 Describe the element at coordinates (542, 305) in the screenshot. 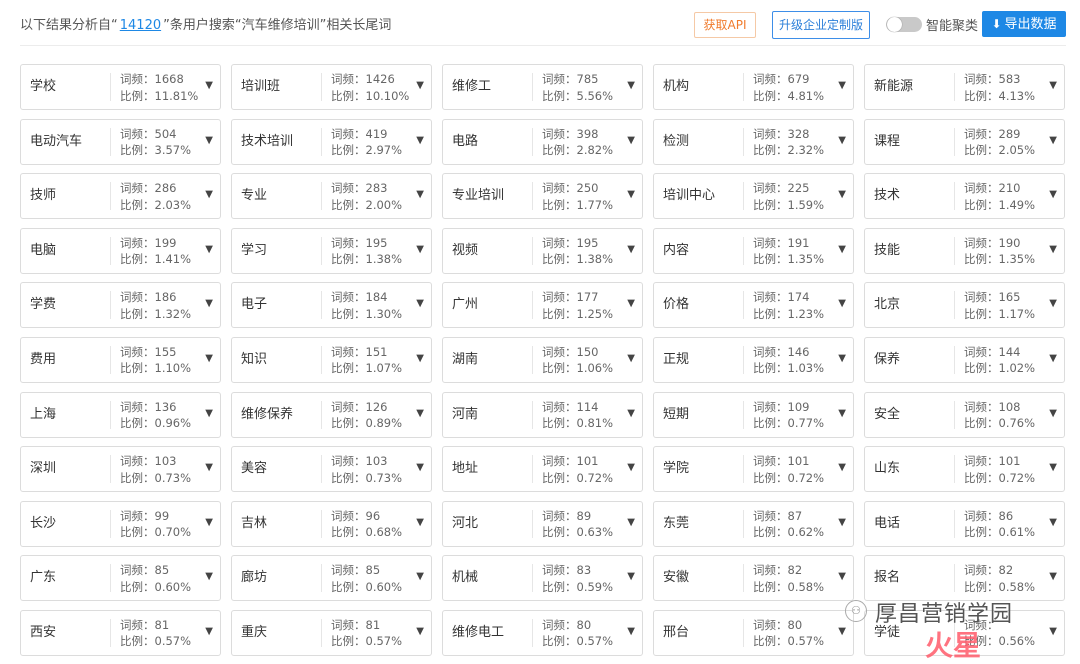

I see `keyword-card: 广州 词频：177 比例：1.25% ▼` at that location.